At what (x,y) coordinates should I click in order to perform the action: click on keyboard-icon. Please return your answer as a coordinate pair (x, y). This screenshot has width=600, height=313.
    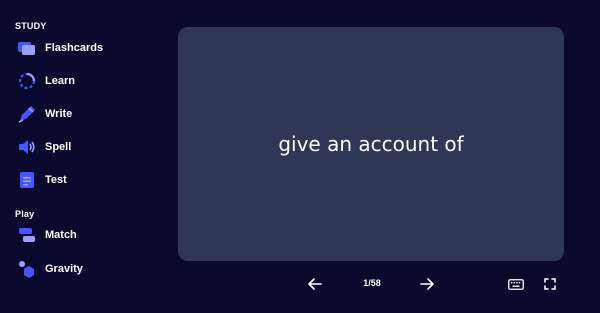
    Looking at the image, I should click on (516, 284).